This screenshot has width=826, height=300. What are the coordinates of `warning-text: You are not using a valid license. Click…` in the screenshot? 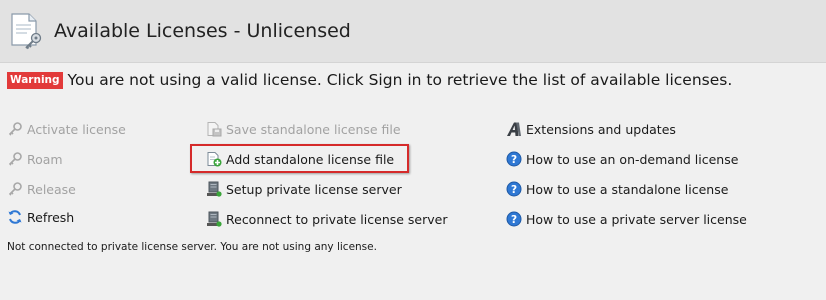 It's located at (400, 80).